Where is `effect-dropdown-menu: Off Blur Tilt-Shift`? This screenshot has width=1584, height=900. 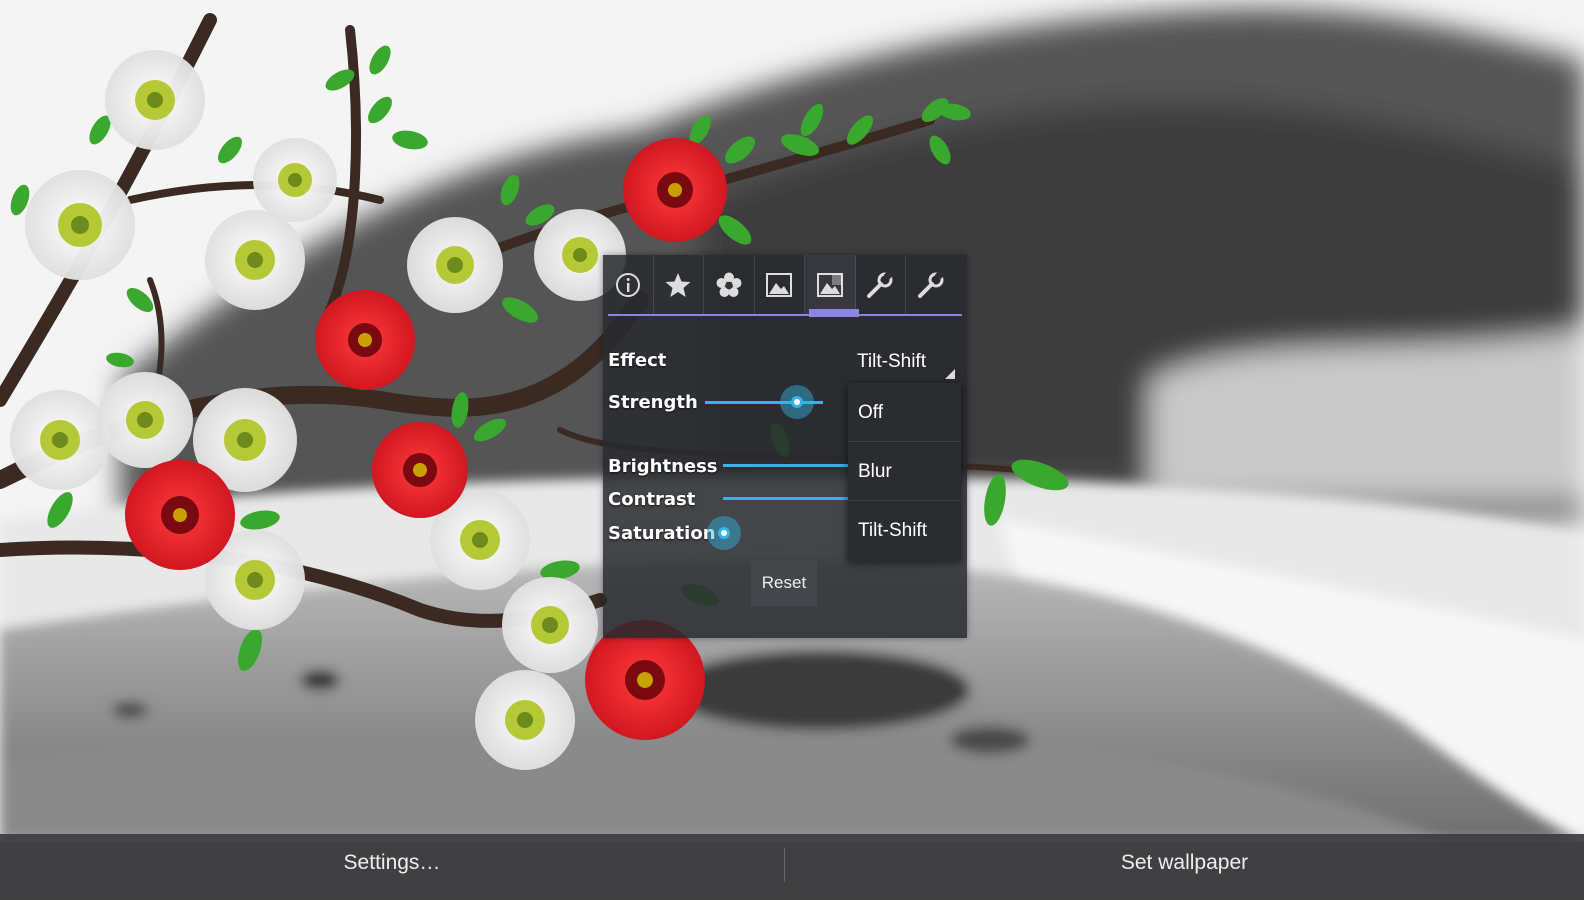 effect-dropdown-menu: Off Blur Tilt-Shift is located at coordinates (904, 472).